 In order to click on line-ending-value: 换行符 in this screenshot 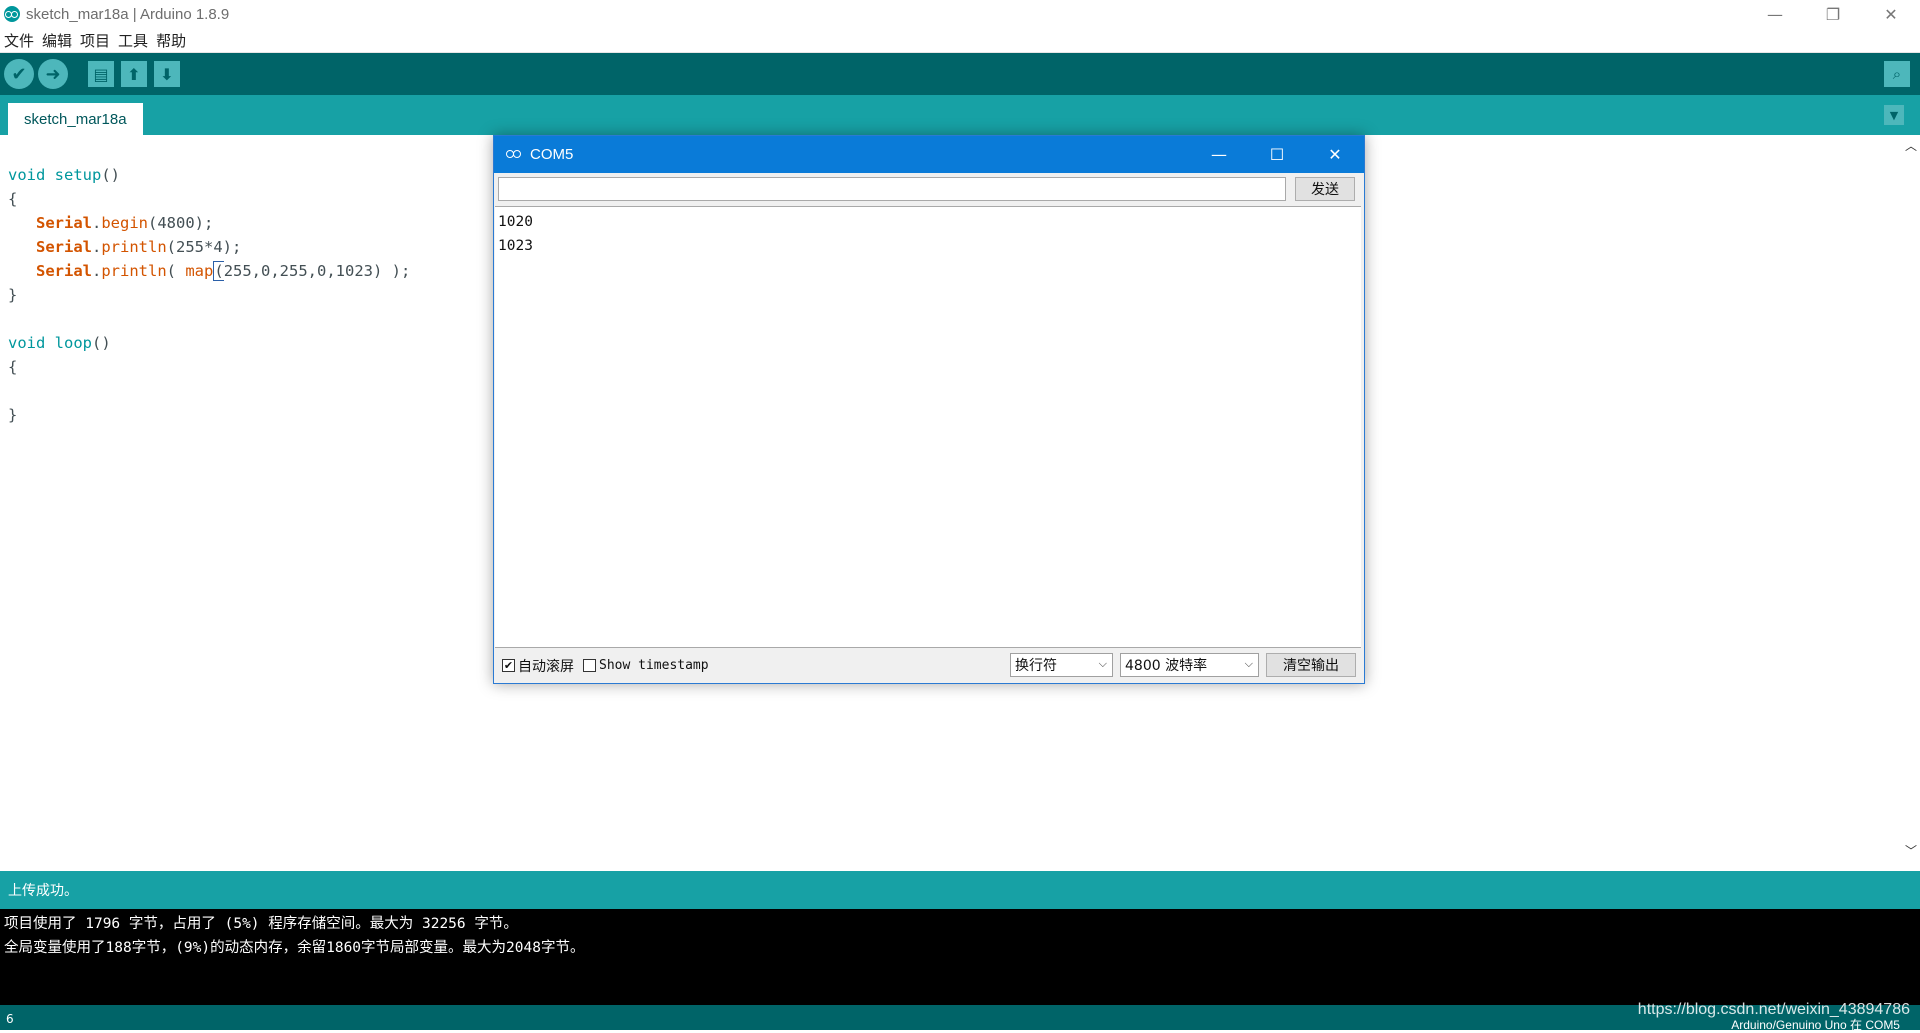, I will do `click(1036, 666)`.